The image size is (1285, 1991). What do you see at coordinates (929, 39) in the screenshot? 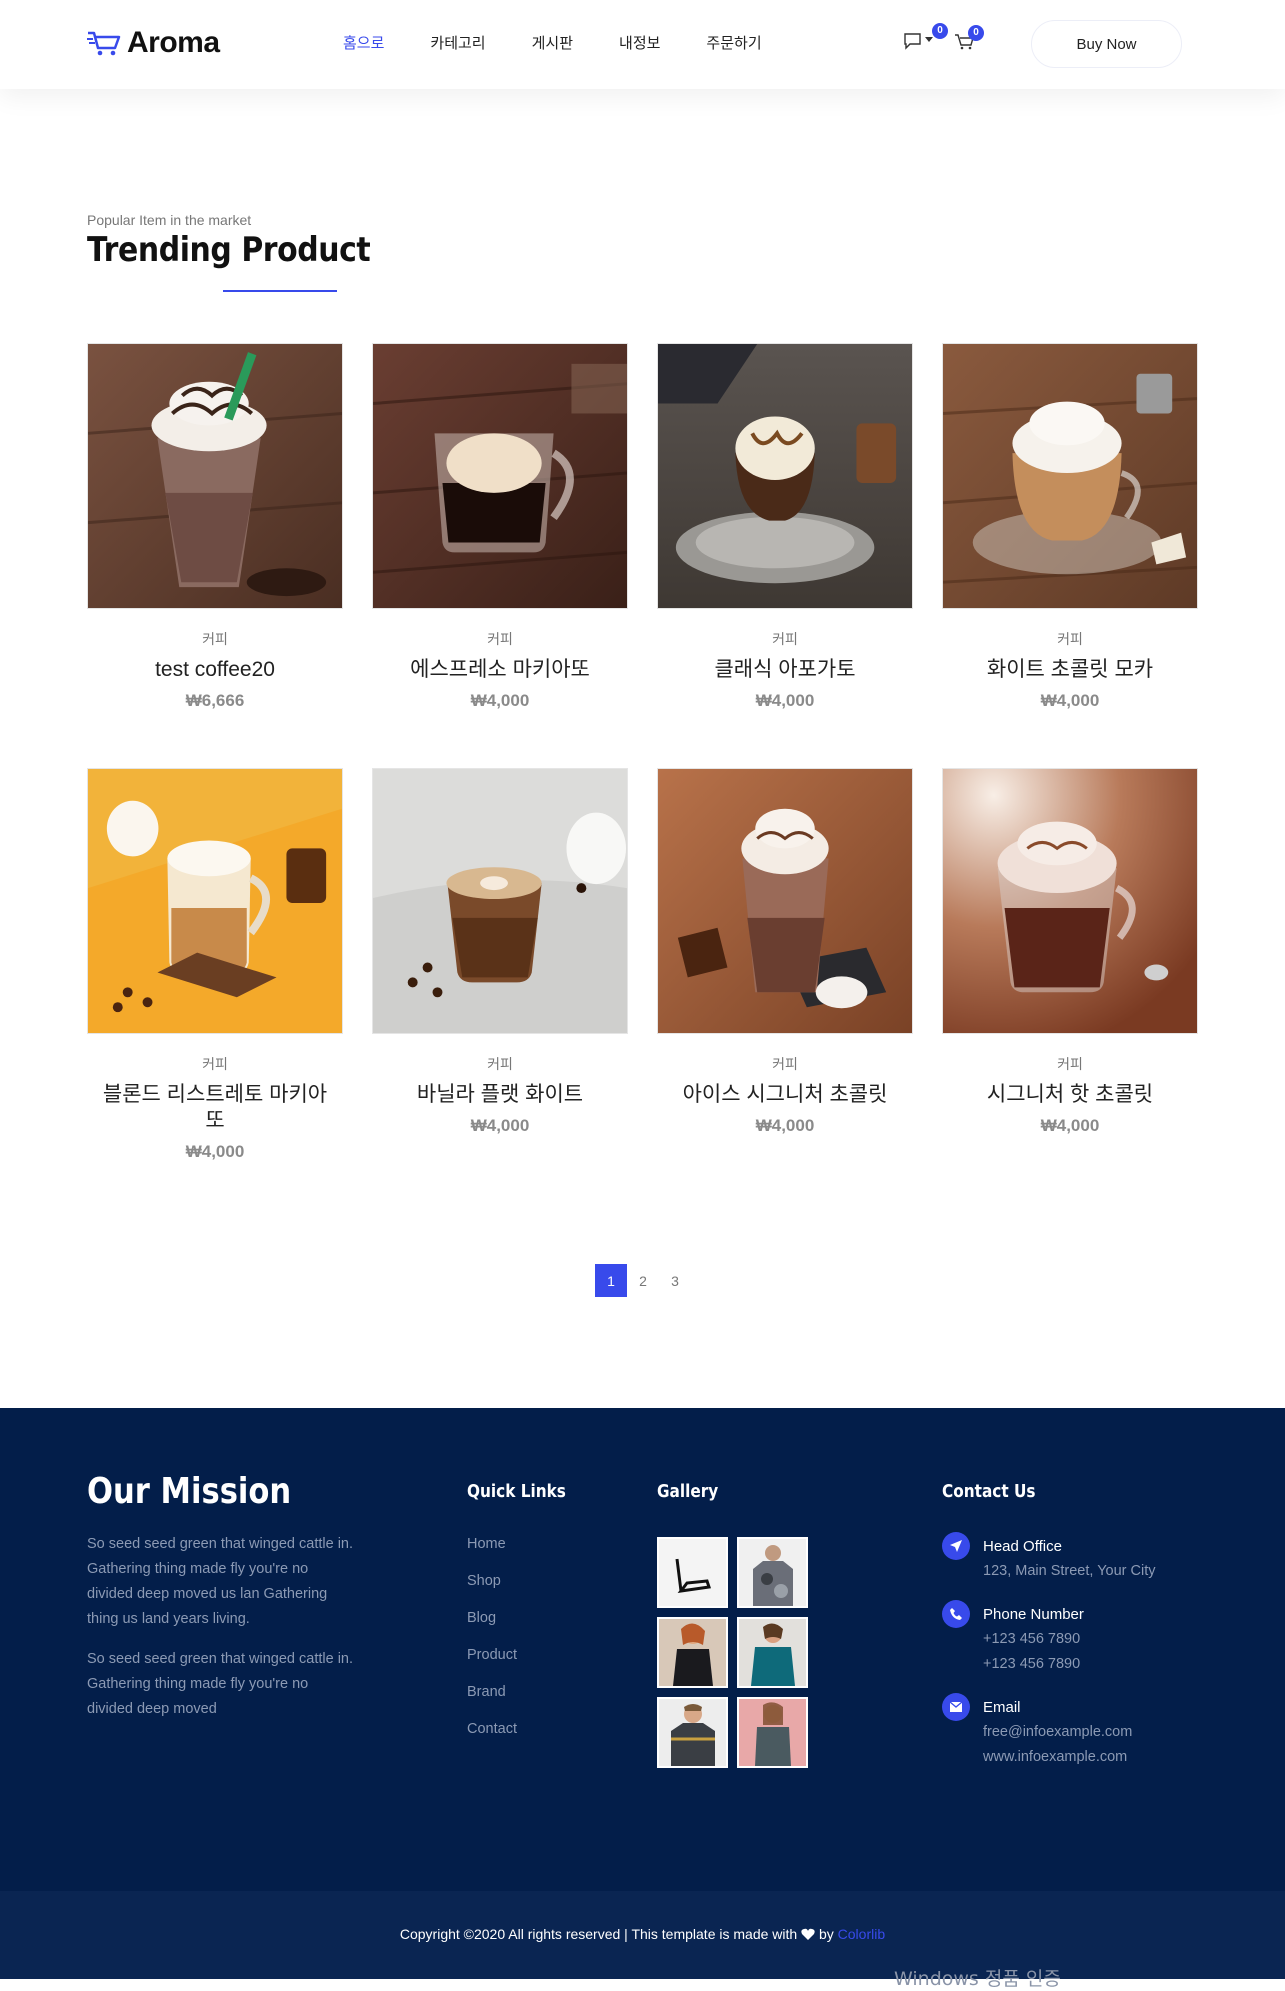
I see `chevron-down-icon` at bounding box center [929, 39].